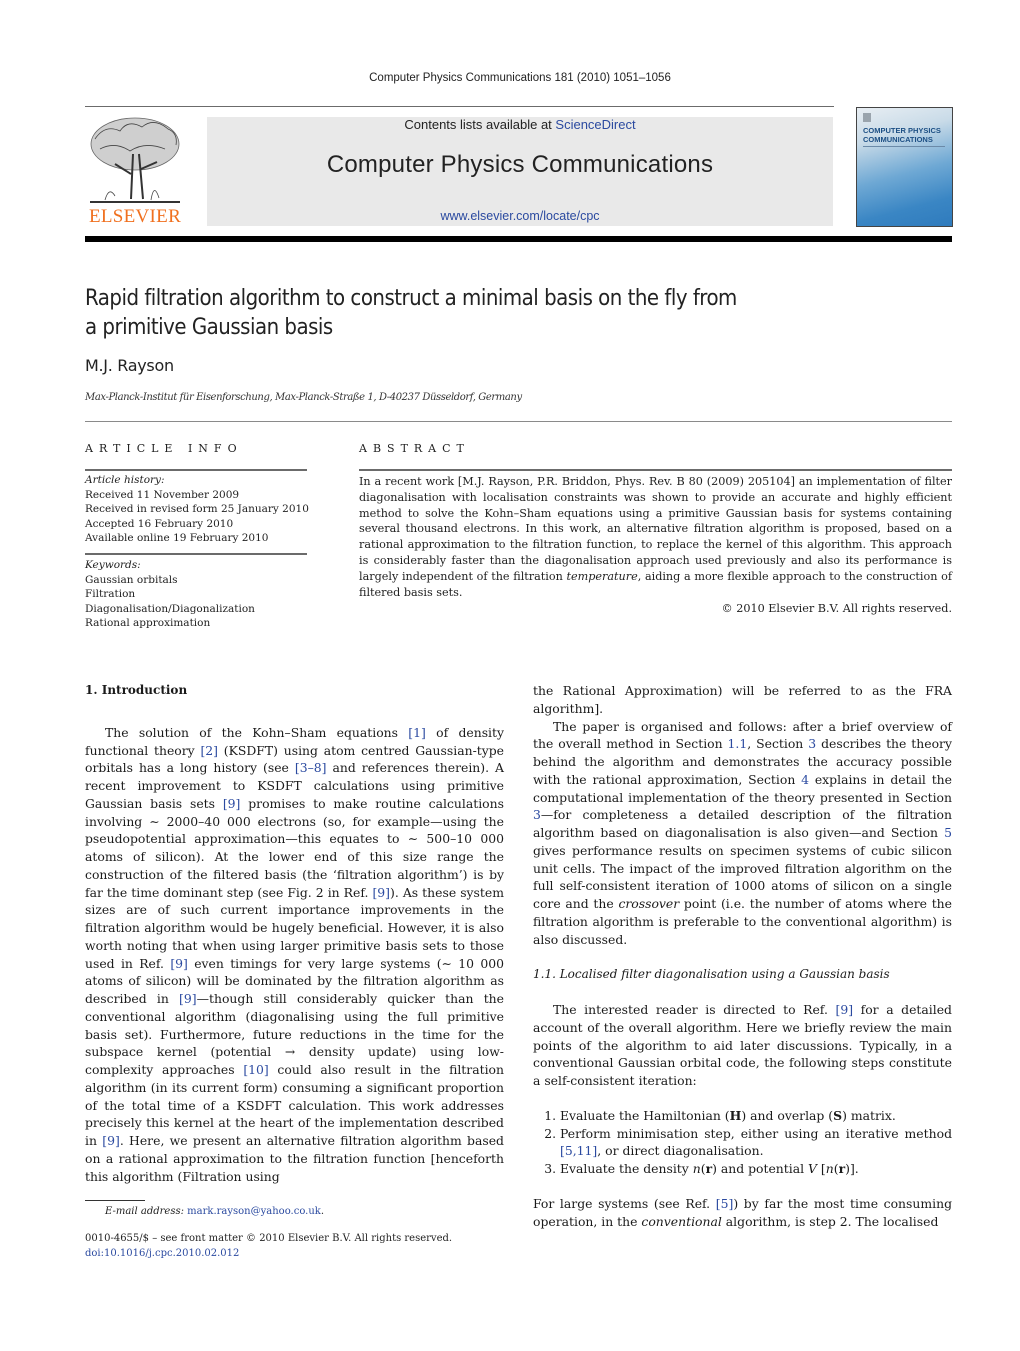  Describe the element at coordinates (602, 576) in the screenshot. I see `abstract-emphasis: temperature` at that location.